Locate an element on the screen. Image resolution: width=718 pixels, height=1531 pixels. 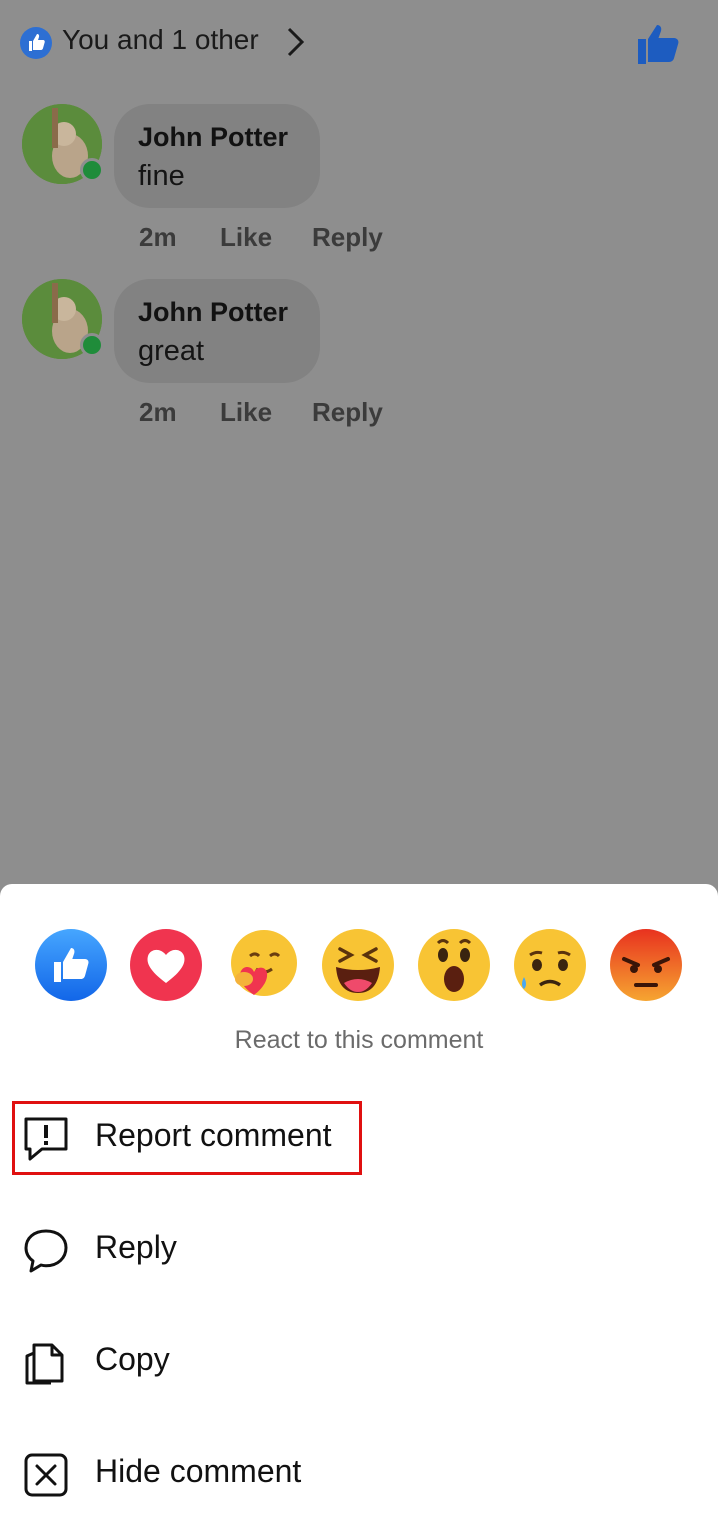
comment-bubble: John Potter great is located at coordinates (217, 331).